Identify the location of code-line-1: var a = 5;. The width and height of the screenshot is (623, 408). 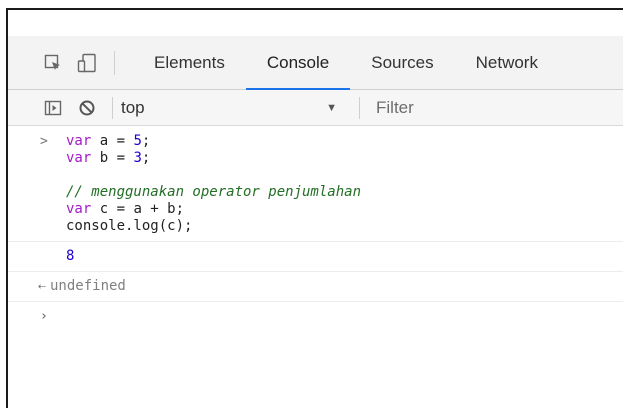
(344, 141).